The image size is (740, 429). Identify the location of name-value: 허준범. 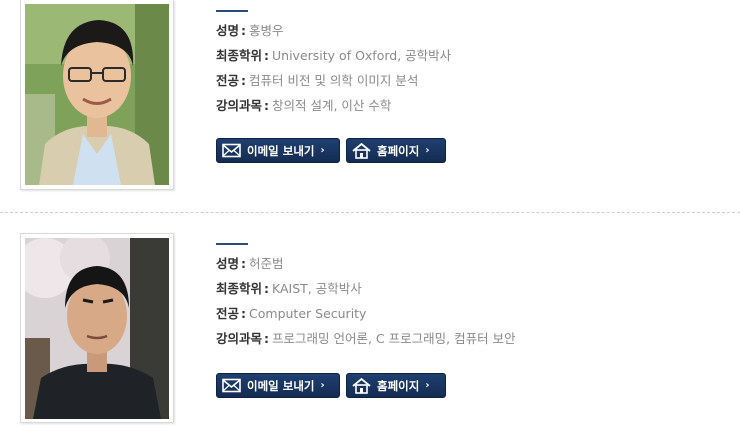
(266, 263).